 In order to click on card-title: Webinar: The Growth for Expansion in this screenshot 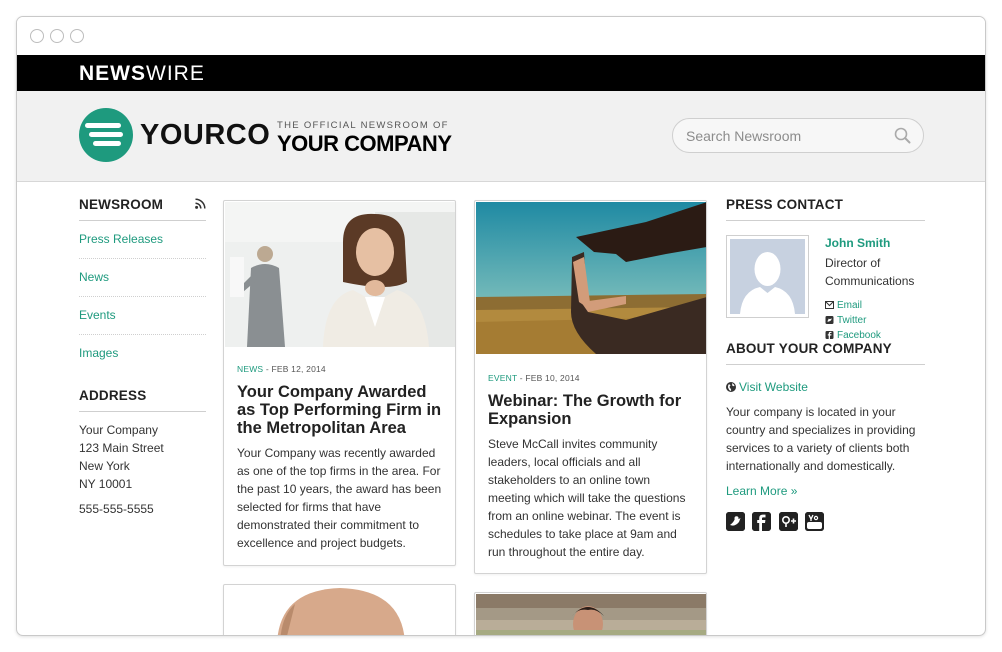, I will do `click(591, 410)`.